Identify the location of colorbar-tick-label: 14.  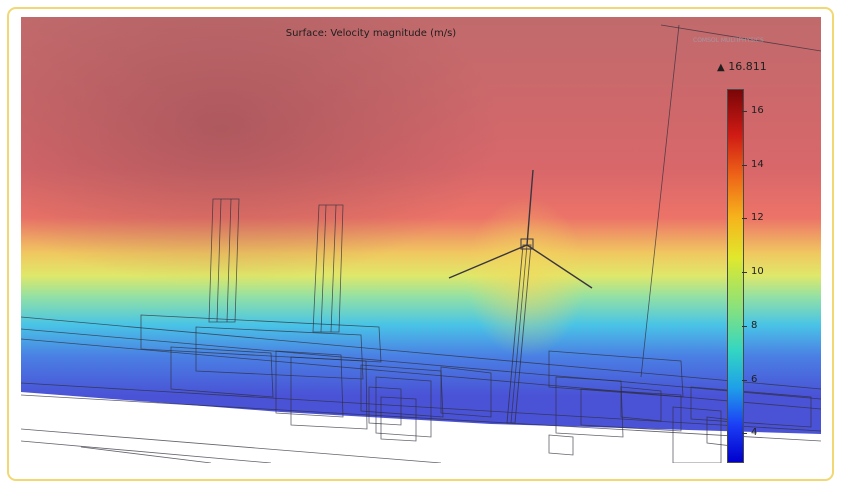
(757, 164).